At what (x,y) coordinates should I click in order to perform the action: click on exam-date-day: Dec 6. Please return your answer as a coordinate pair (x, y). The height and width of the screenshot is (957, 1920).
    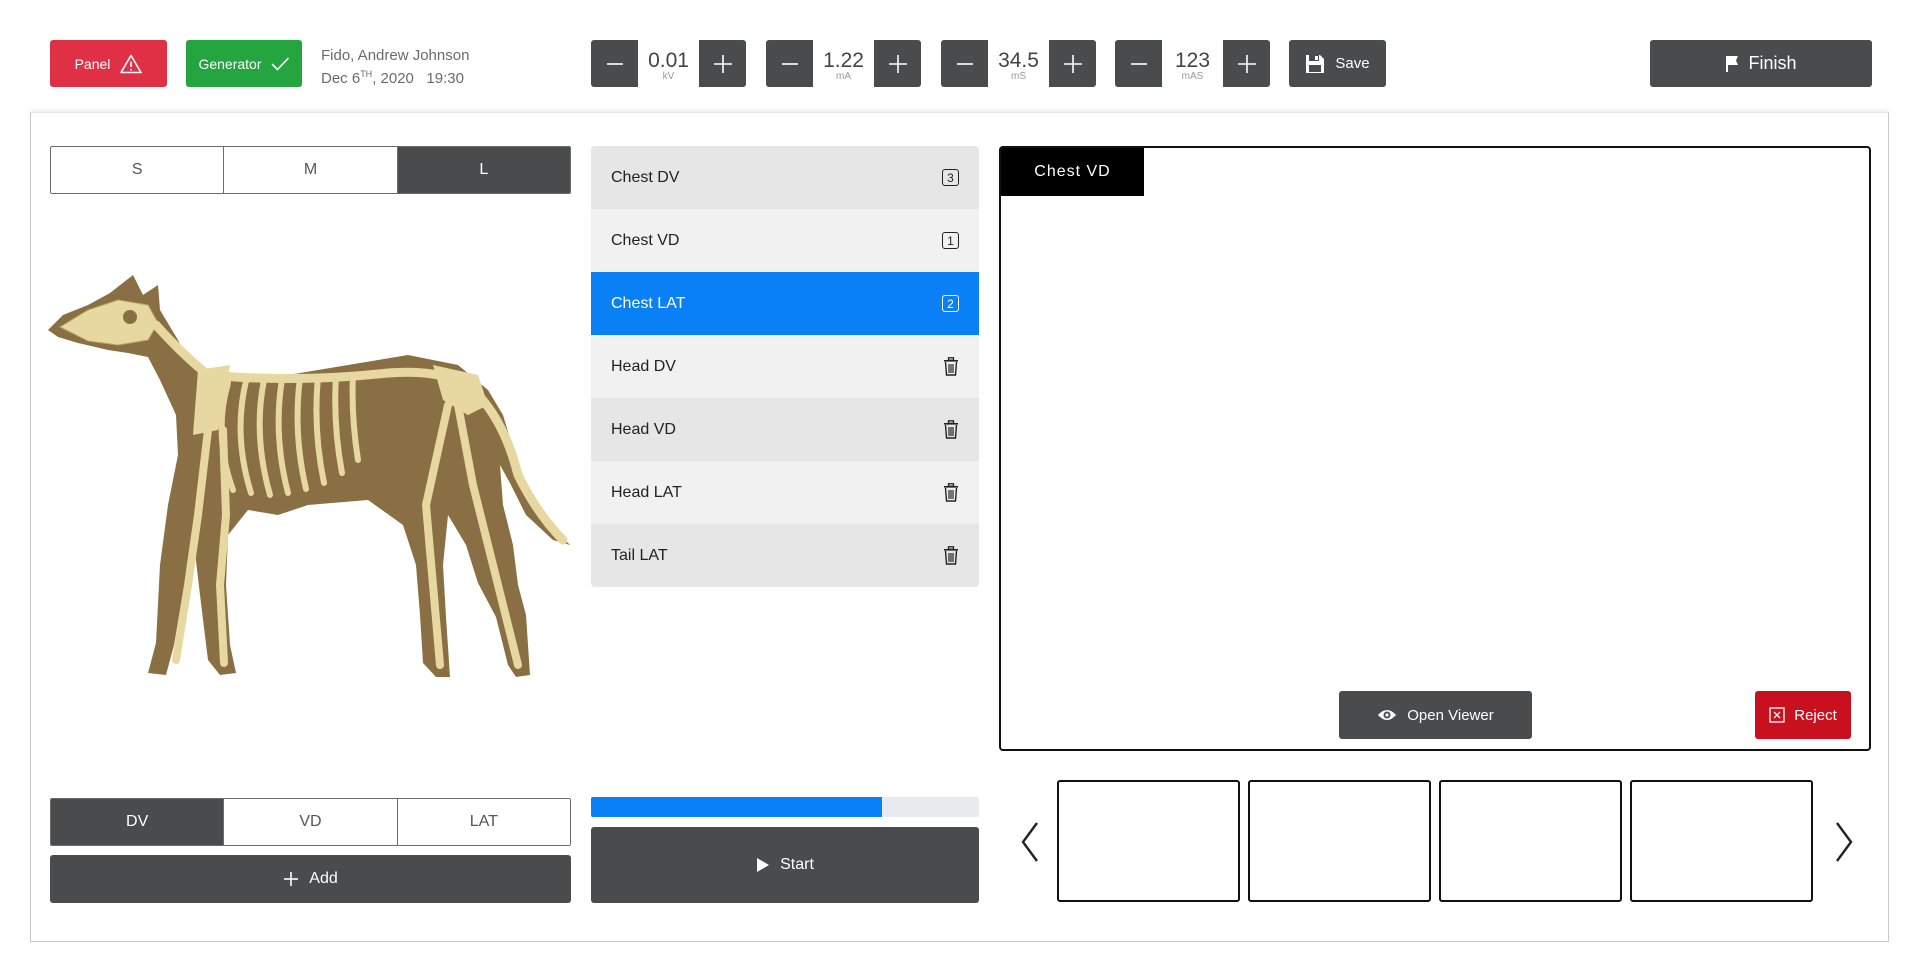
    Looking at the image, I should click on (341, 78).